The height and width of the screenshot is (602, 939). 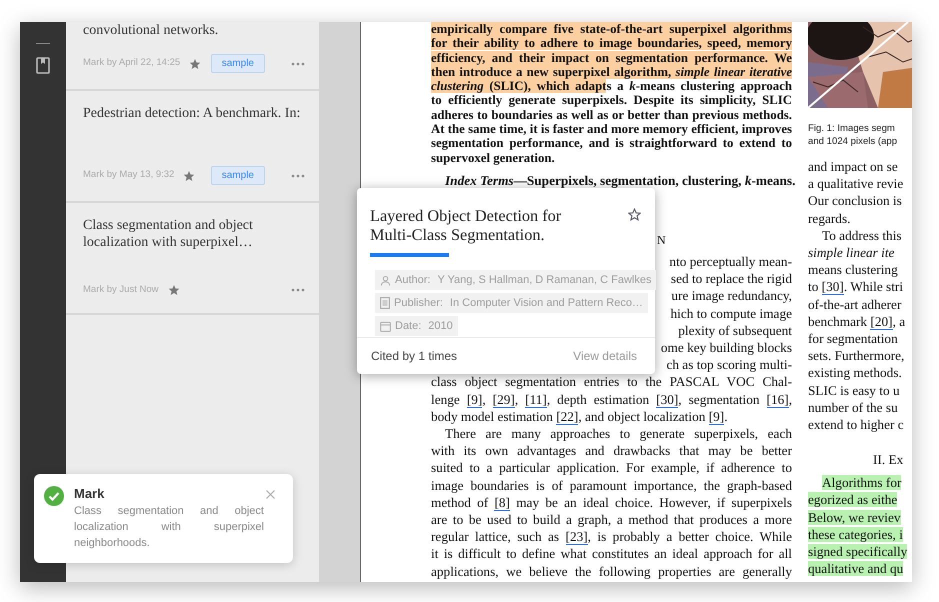 What do you see at coordinates (858, 526) in the screenshot?
I see `paragraph-text: Algorithms for egorized as eithe Below, we reviev these categories, i signed specifically qualitative and qu` at bounding box center [858, 526].